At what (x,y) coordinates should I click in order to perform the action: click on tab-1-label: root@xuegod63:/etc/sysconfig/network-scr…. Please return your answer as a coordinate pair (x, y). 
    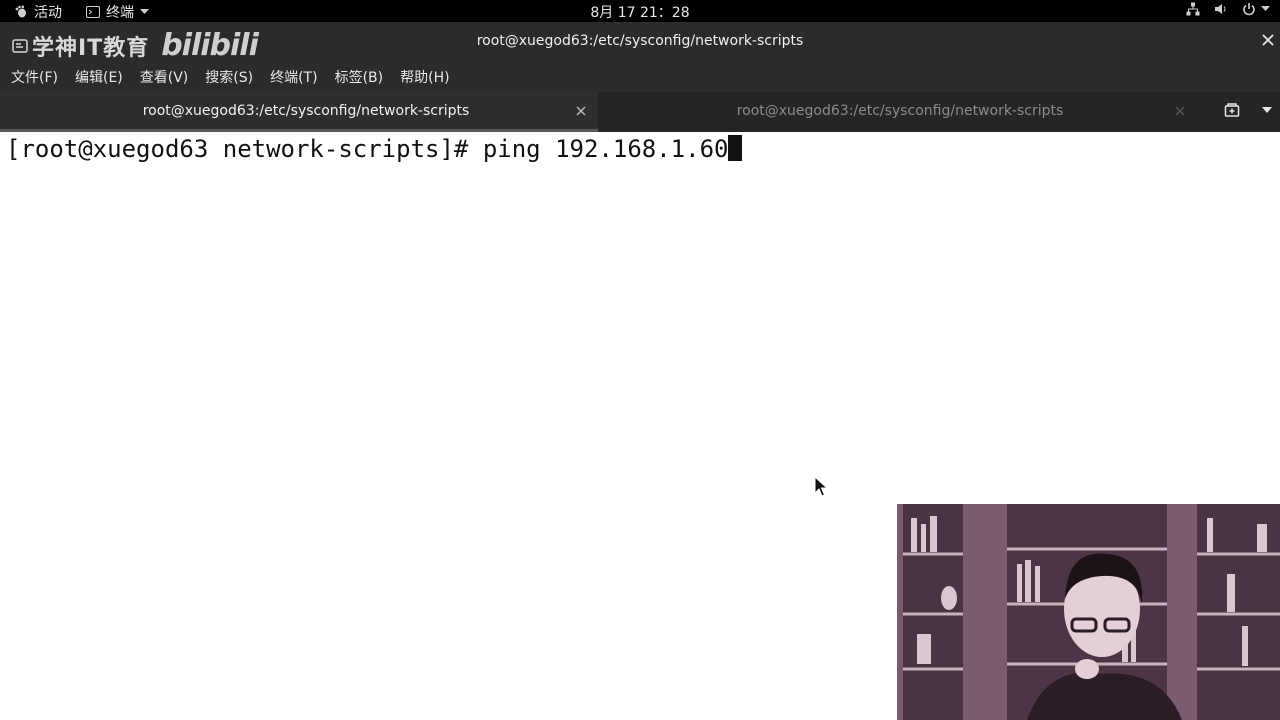
    Looking at the image, I should click on (306, 111).